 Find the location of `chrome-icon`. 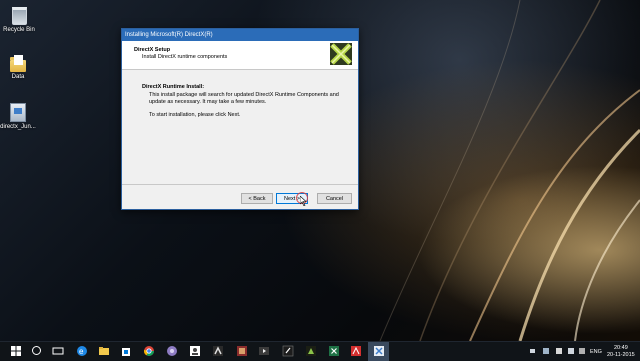

chrome-icon is located at coordinates (149, 351).